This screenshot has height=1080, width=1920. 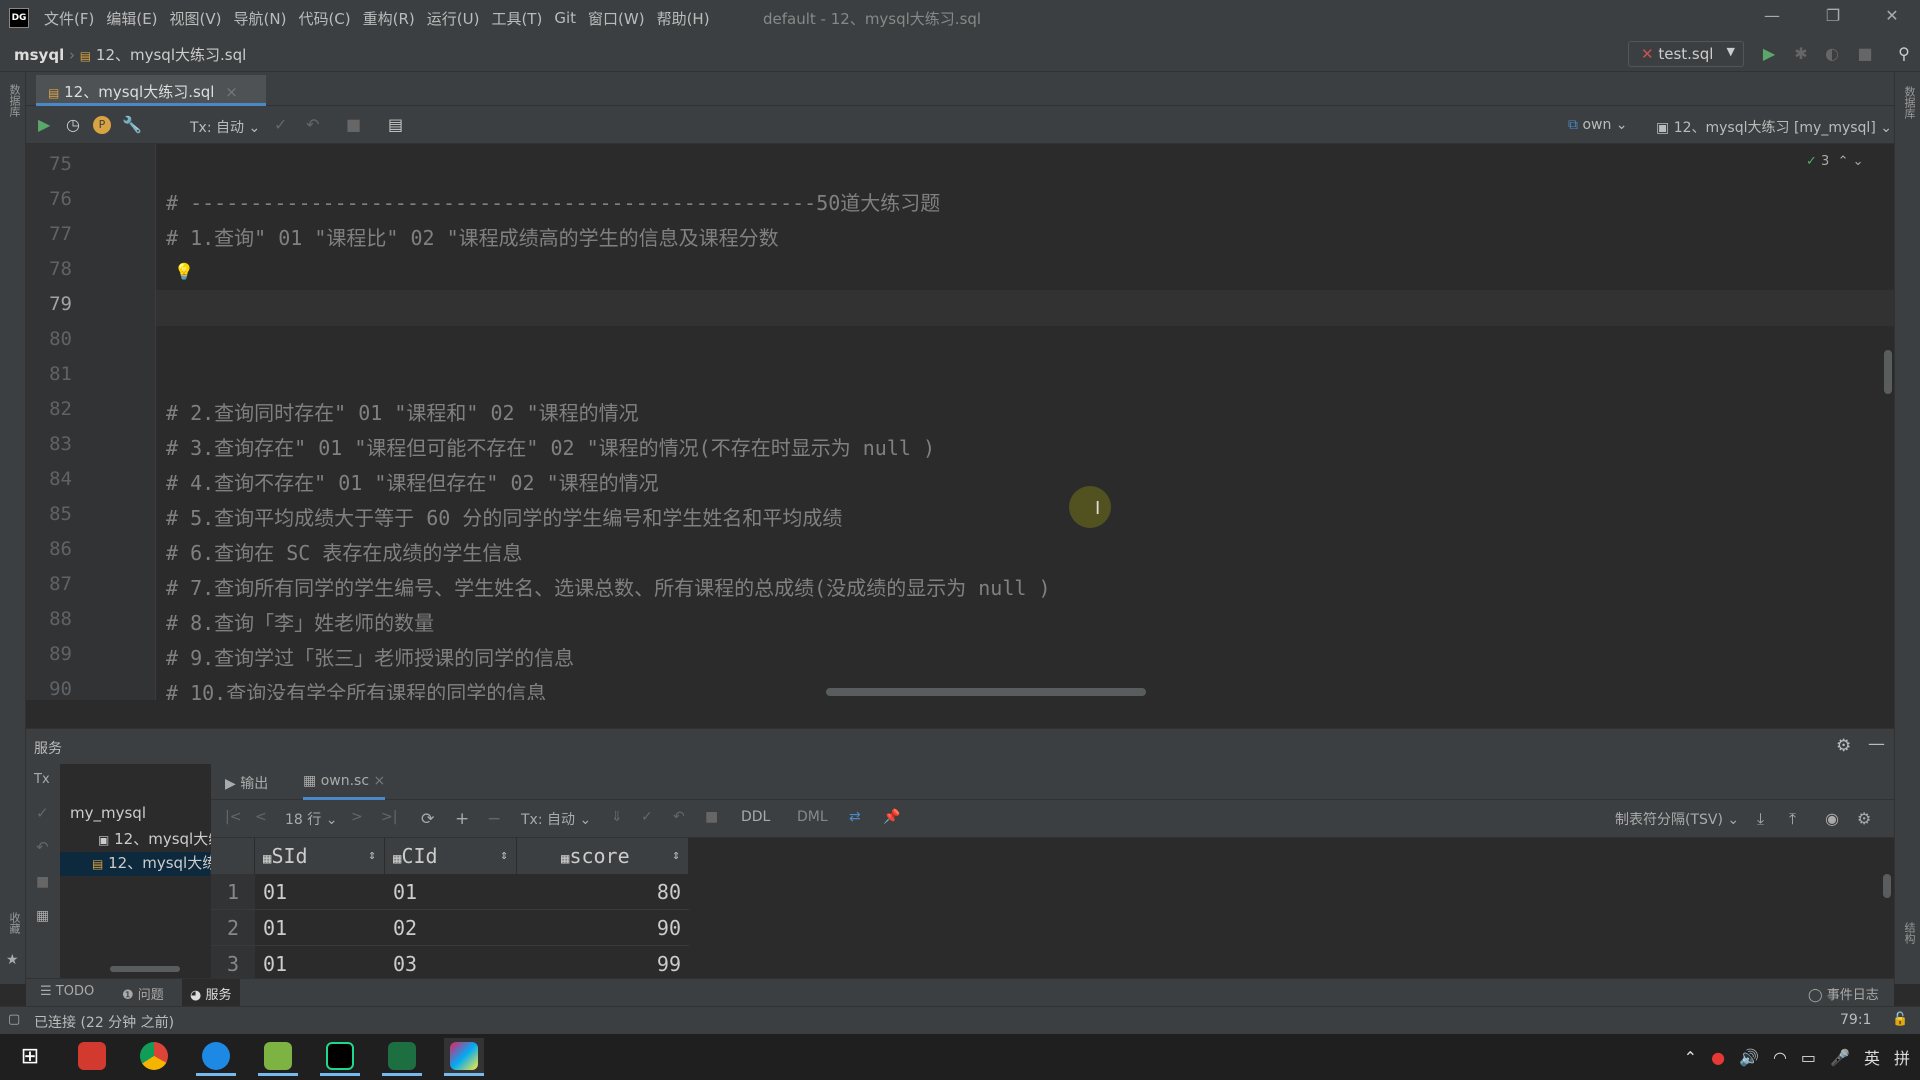 I want to click on horizontal-scrollbar, so click(x=986, y=692).